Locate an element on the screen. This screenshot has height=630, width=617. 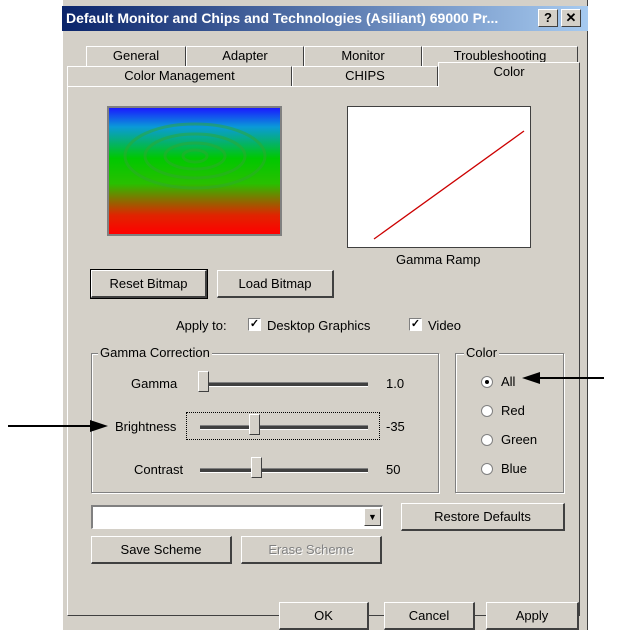
tab-color: Color is located at coordinates (509, 74).